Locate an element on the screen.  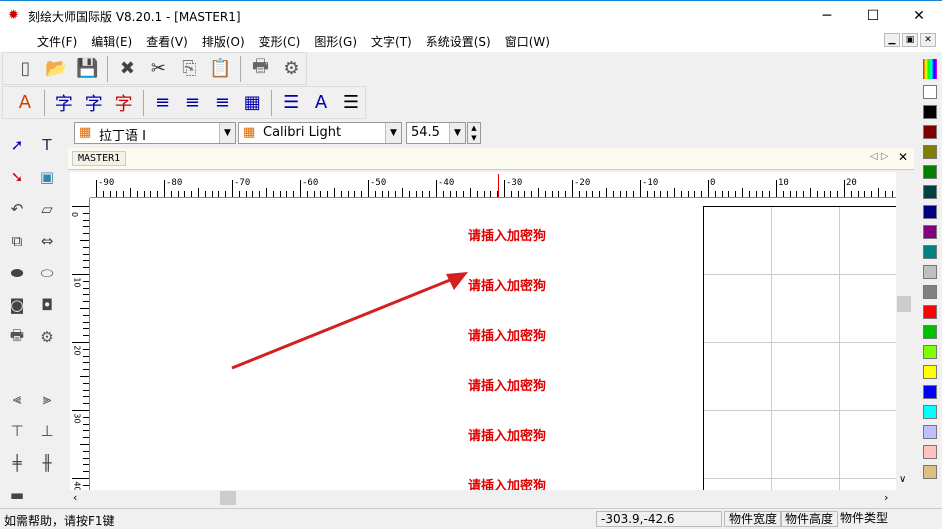
font-size-select: 54.5 ▼ is located at coordinates (436, 133).